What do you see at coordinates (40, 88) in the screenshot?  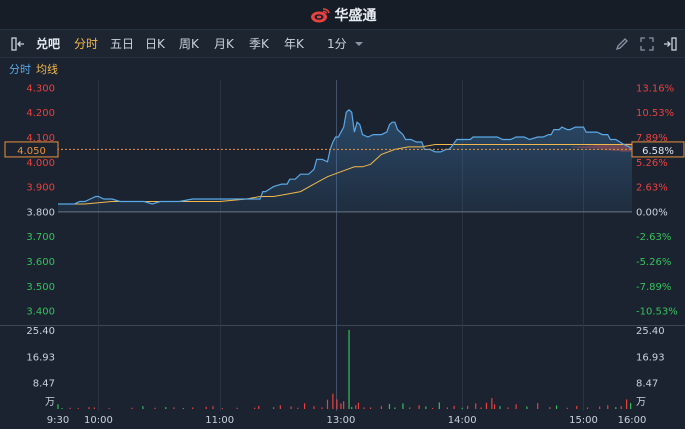 I see `price-tick-label: 4.300` at bounding box center [40, 88].